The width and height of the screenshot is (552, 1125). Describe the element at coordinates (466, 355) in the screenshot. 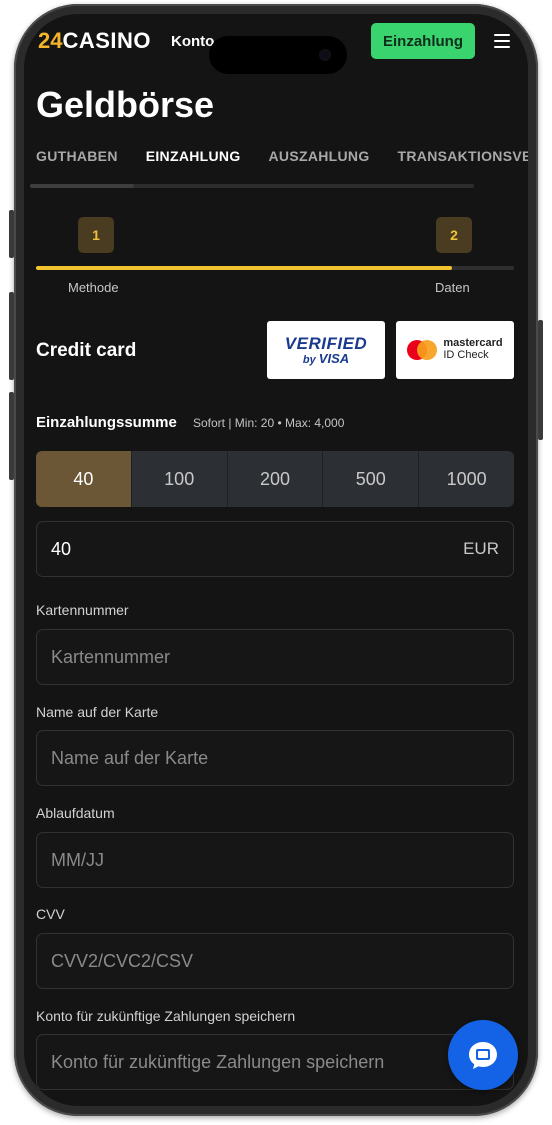

I see `mastercard-badge-line2: ID Check` at that location.